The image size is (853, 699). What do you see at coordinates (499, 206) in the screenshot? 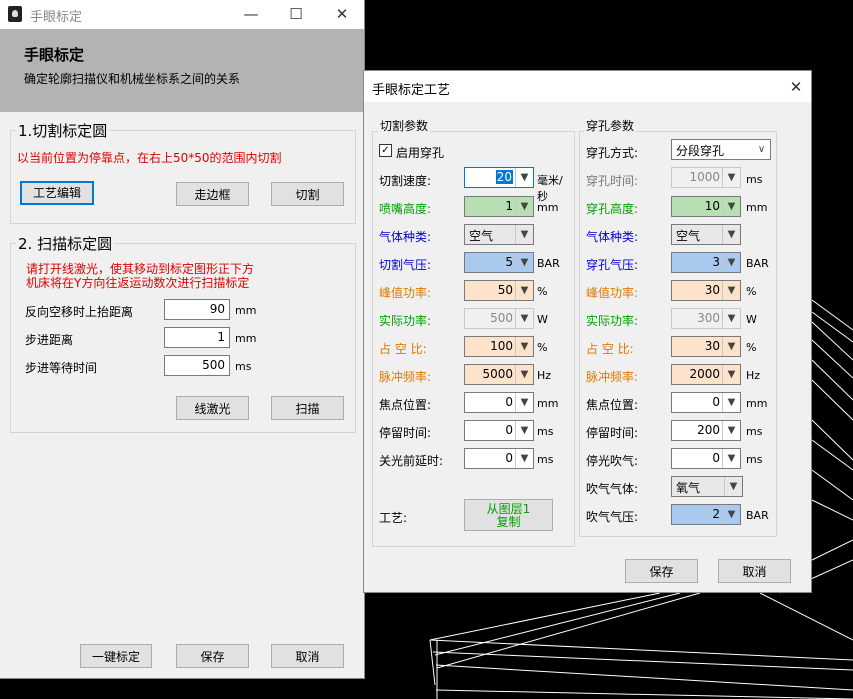
I see `nozzle-height-combo: 1 ▼` at bounding box center [499, 206].